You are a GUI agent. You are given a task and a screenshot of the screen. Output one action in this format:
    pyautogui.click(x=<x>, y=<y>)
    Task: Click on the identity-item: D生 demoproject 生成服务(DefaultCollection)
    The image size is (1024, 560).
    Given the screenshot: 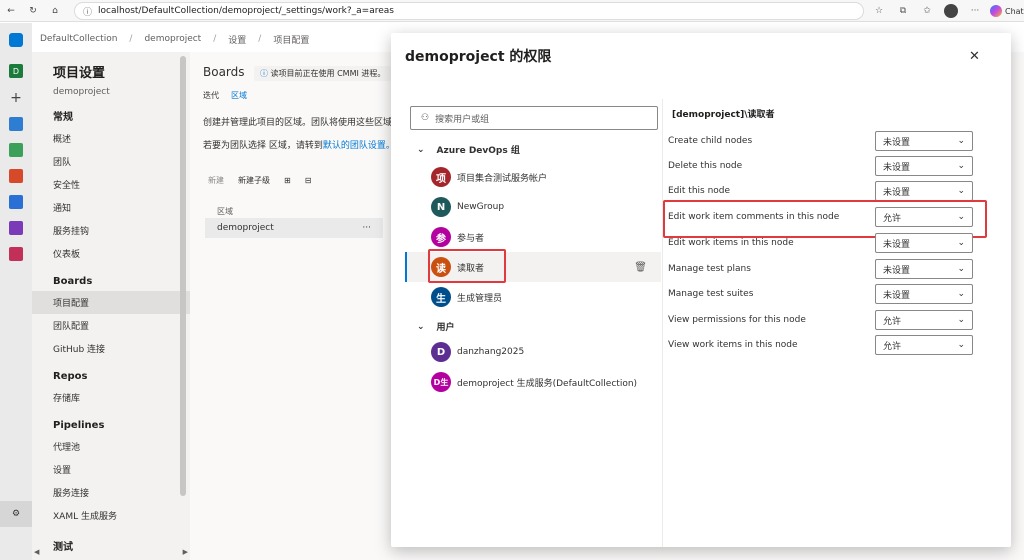 What is the action you would take?
    pyautogui.click(x=533, y=382)
    